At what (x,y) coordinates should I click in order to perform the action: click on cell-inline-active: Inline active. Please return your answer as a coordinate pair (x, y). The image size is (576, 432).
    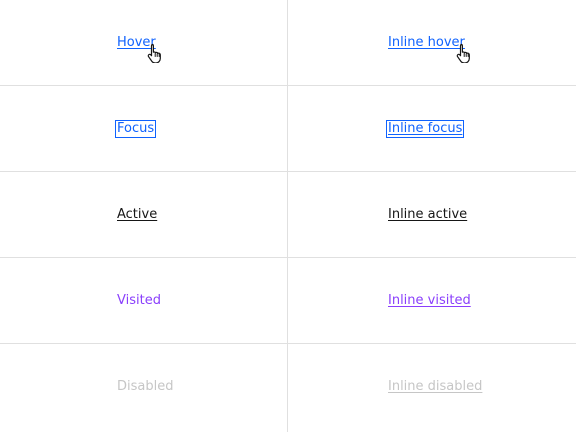
    Looking at the image, I should click on (432, 214).